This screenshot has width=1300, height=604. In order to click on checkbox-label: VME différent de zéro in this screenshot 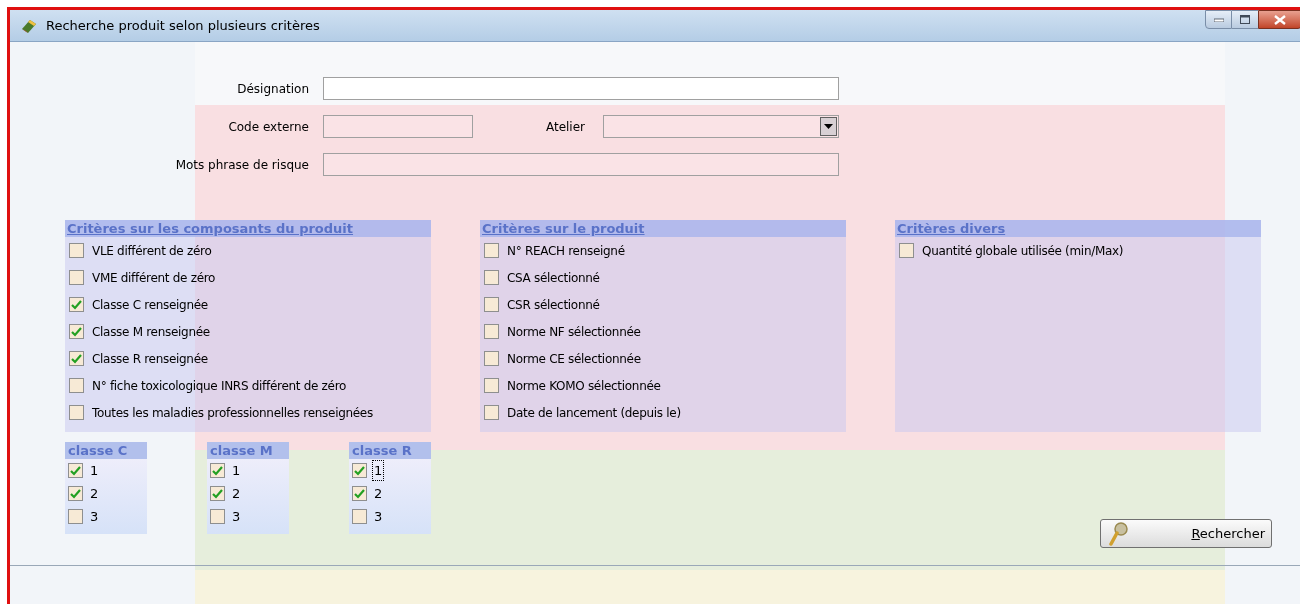, I will do `click(154, 278)`.